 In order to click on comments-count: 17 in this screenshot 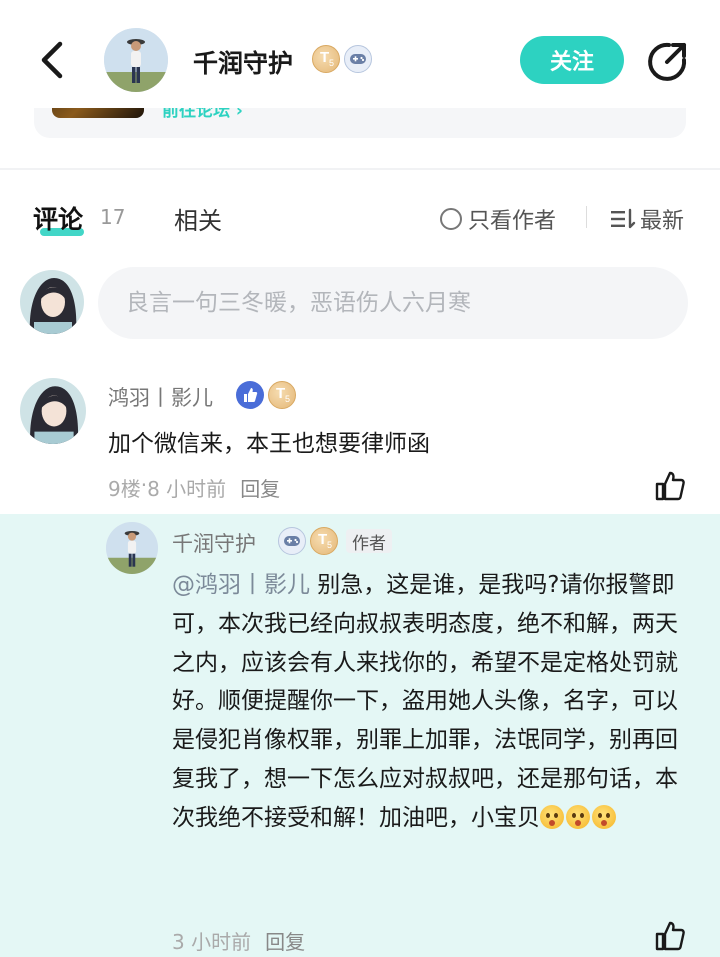, I will do `click(113, 217)`.